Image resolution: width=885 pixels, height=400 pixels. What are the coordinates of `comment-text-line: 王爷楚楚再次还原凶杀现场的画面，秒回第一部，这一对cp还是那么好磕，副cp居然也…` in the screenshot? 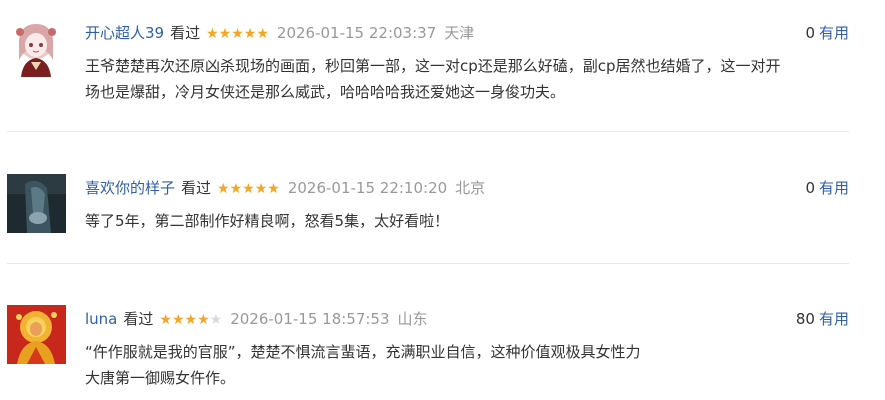 It's located at (433, 66).